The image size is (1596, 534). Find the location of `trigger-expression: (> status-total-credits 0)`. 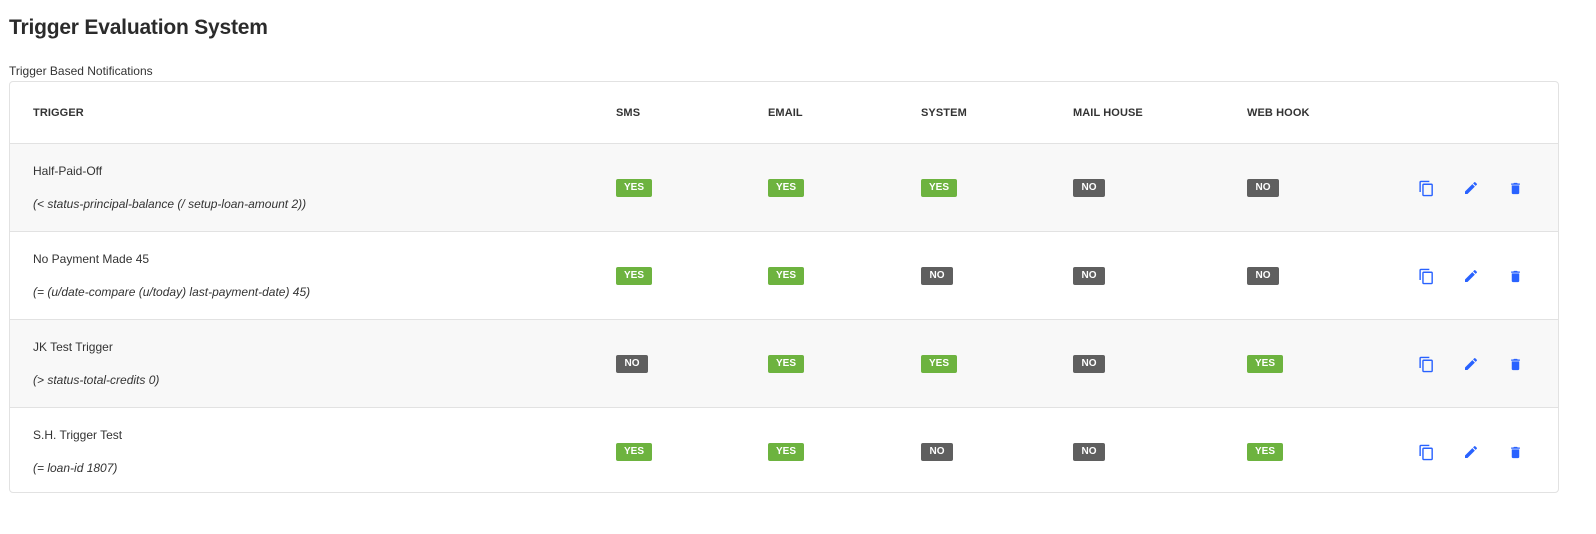

trigger-expression: (> status-total-credits 0) is located at coordinates (96, 380).